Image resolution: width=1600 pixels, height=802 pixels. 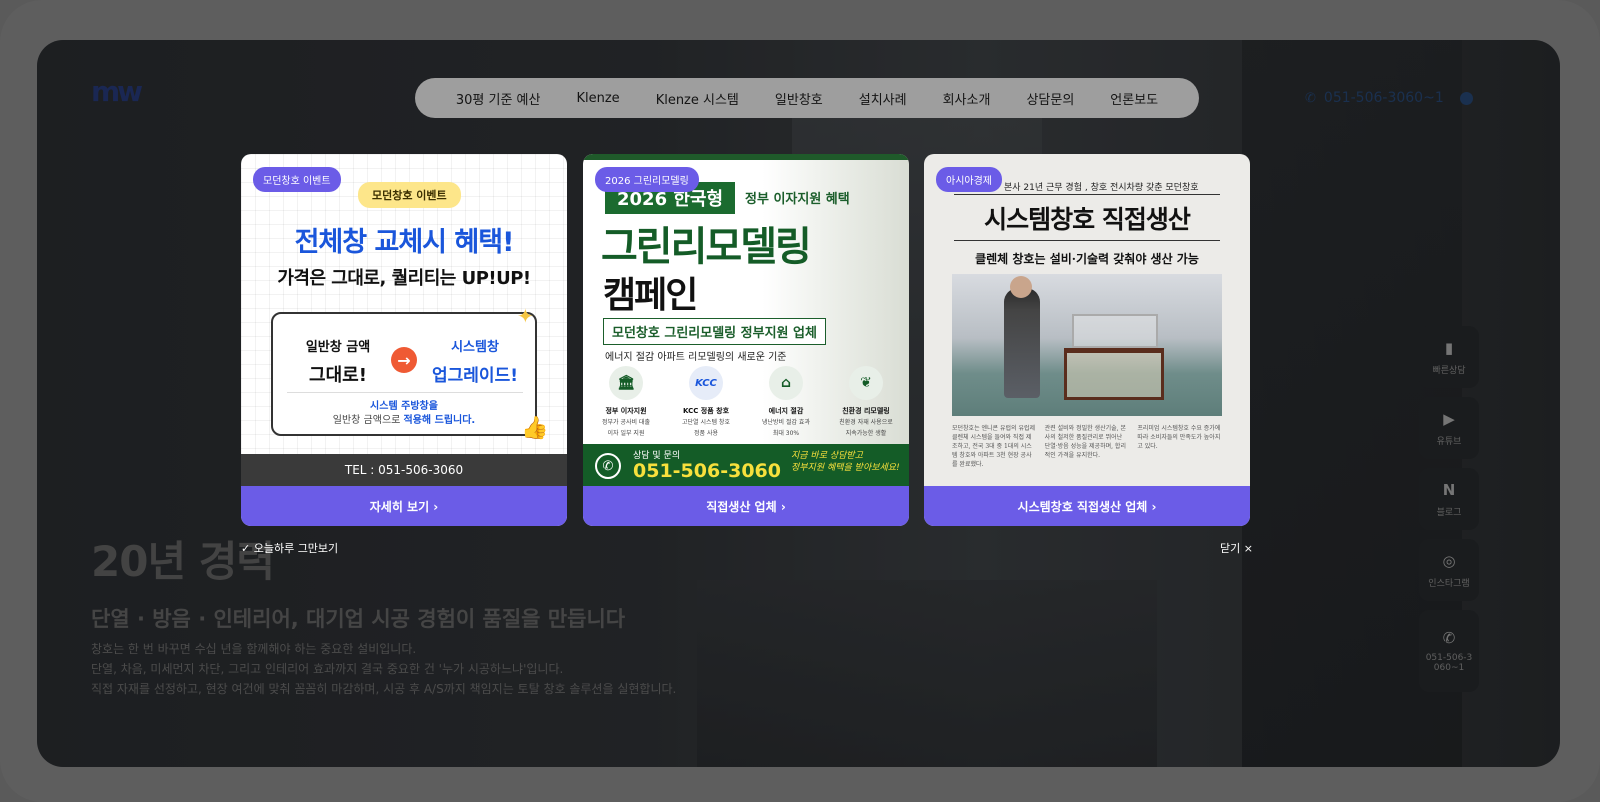 I want to click on popup-tag: 아시아경제, so click(x=969, y=179).